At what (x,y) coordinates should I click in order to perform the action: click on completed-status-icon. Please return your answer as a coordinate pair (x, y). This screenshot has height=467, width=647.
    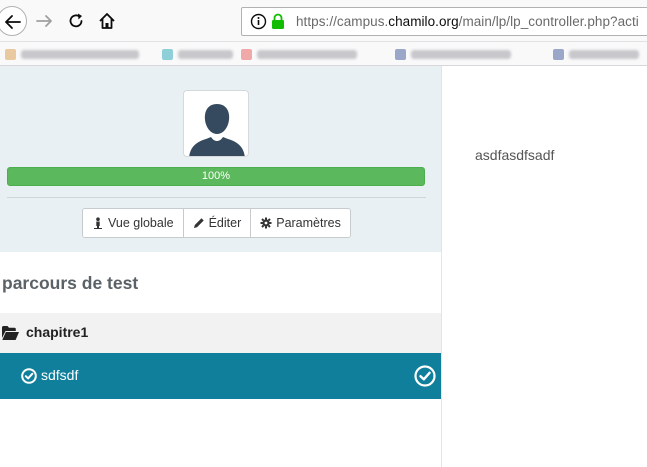
    Looking at the image, I should click on (425, 376).